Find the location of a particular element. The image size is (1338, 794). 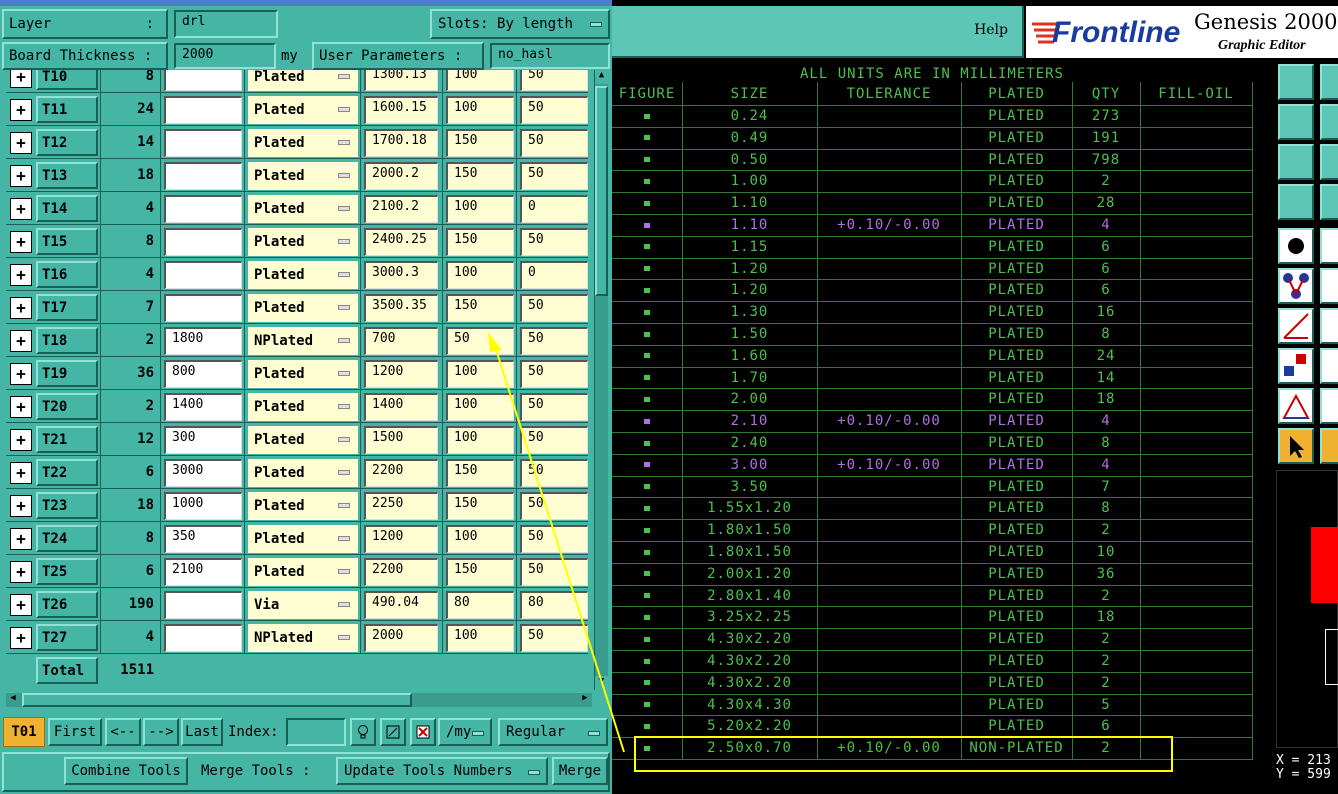

window-titlebar is located at coordinates (306, 3).